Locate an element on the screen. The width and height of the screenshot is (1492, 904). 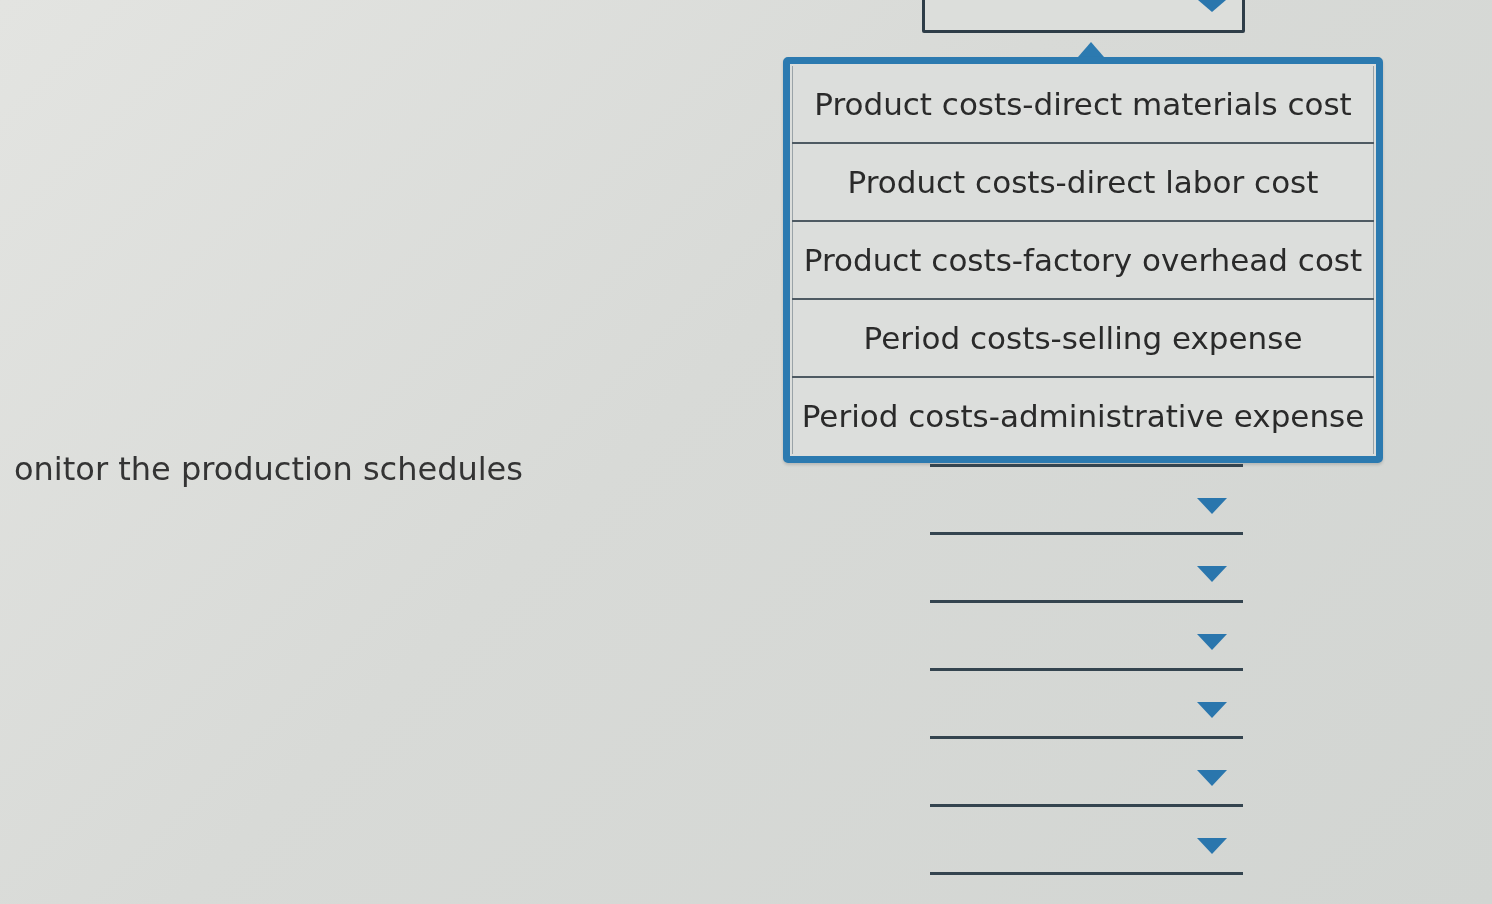
dropdown-select is located at coordinates (1083, 16).